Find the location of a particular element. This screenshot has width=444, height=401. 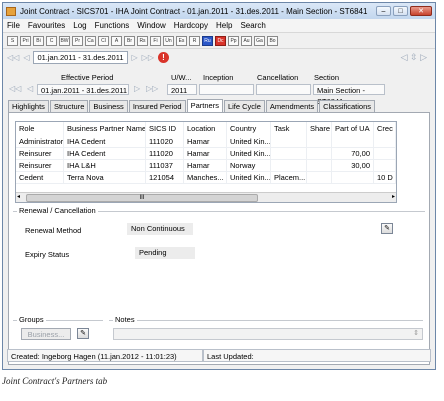

toolbar-pri-icon: Pri is located at coordinates (25, 40).